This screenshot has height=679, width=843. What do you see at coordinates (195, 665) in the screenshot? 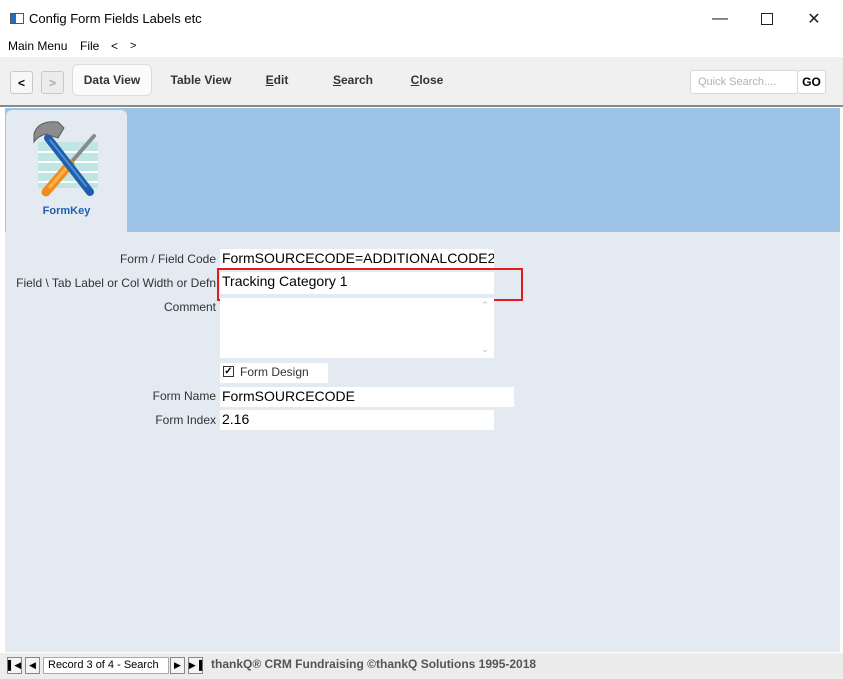
I see `last-record-button: ▶▐` at bounding box center [195, 665].